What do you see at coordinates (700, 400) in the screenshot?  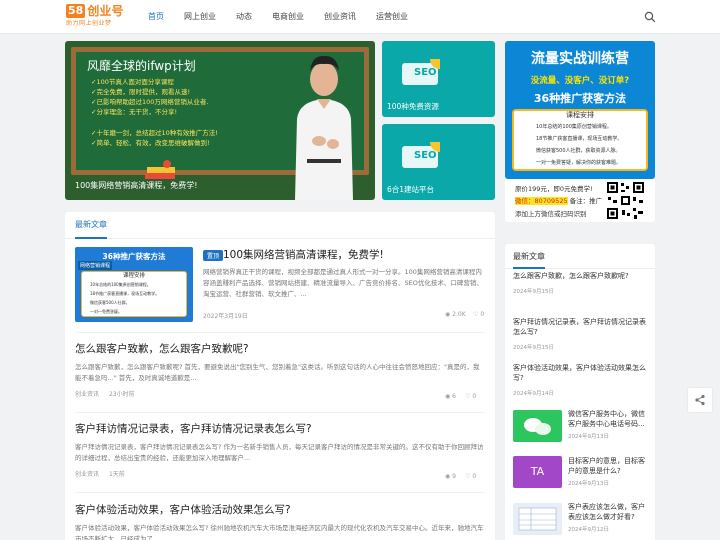 I see `share-button` at bounding box center [700, 400].